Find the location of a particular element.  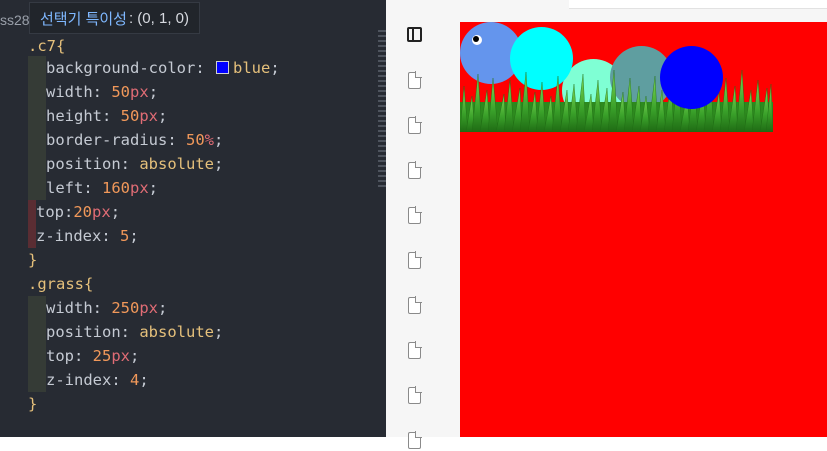

css-selector: .c7 is located at coordinates (42, 46).